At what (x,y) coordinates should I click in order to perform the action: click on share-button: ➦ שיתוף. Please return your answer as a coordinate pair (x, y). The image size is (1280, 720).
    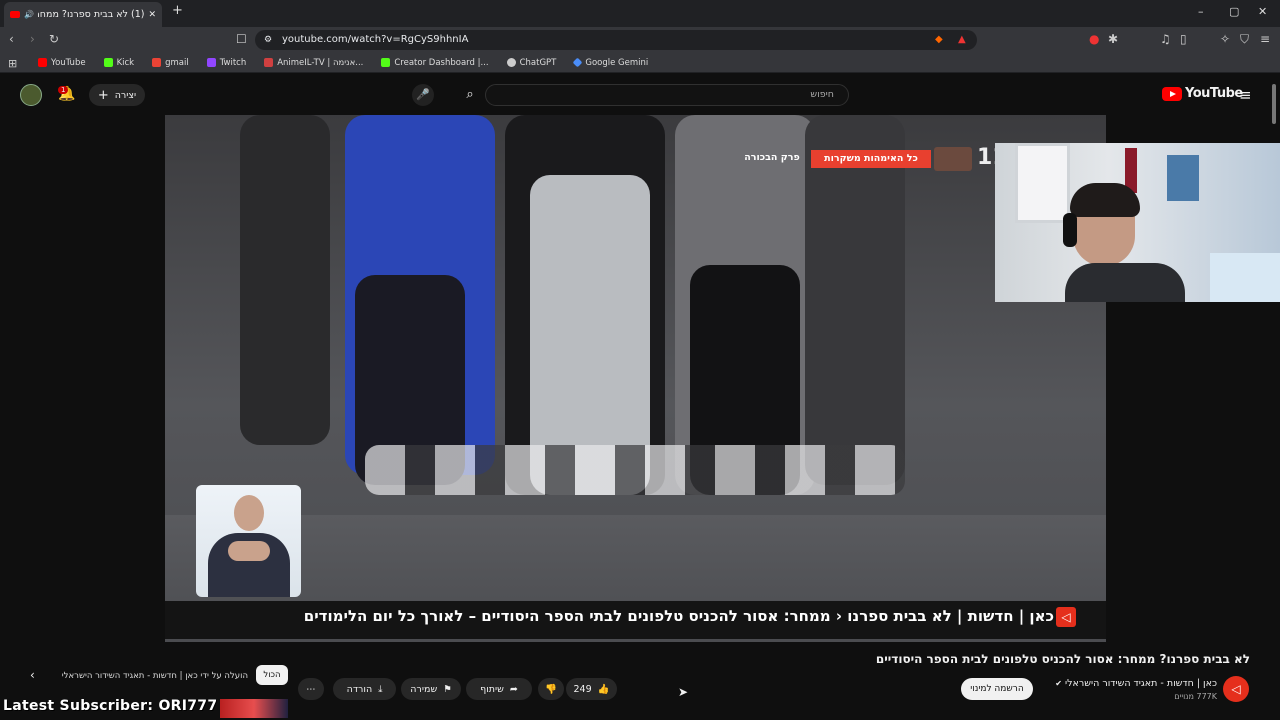
    Looking at the image, I should click on (499, 689).